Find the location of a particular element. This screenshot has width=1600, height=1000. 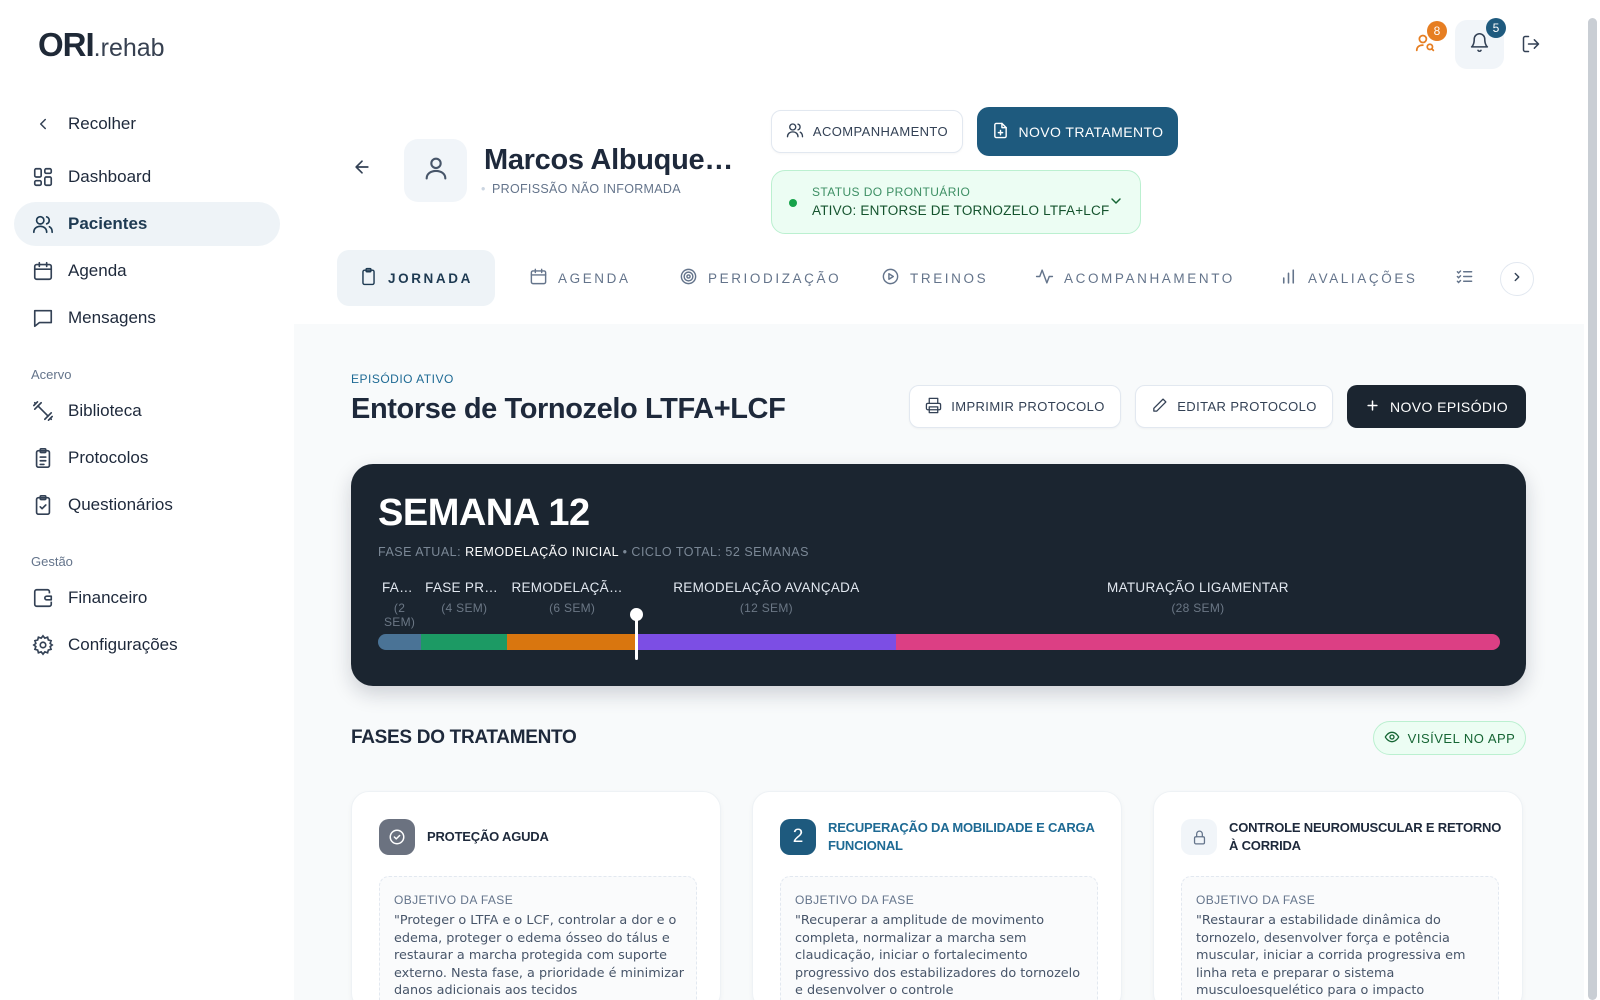

cycle-total: • CICLO TOTAL: 52 SEMANAS is located at coordinates (715, 552).